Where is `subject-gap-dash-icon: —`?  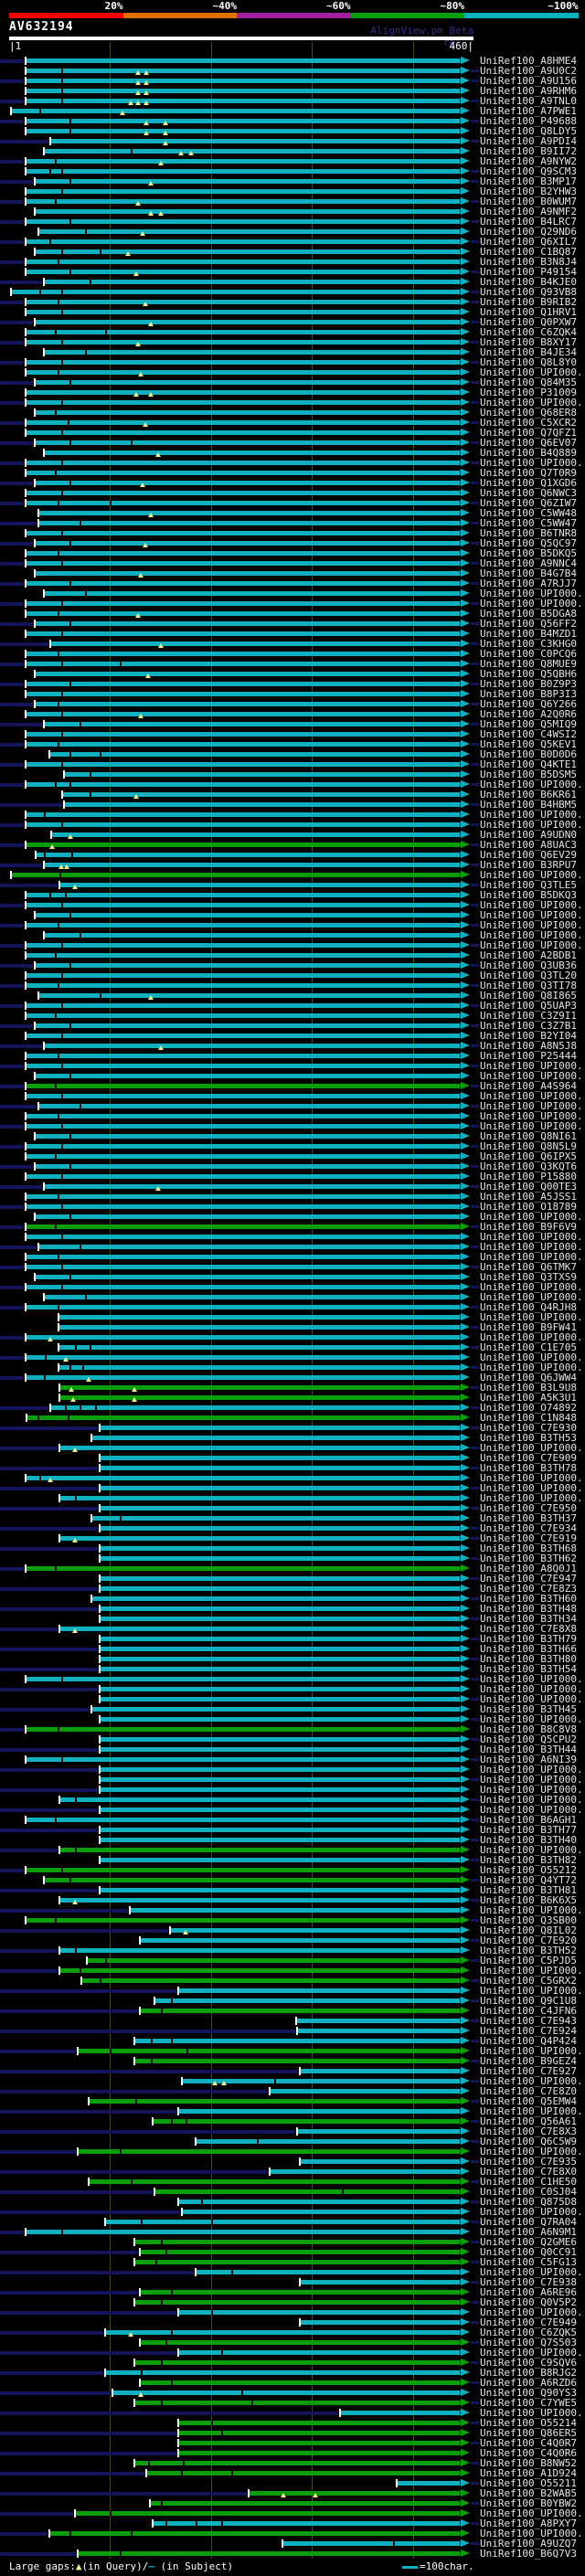
subject-gap-dash-icon: — is located at coordinates (151, 2566).